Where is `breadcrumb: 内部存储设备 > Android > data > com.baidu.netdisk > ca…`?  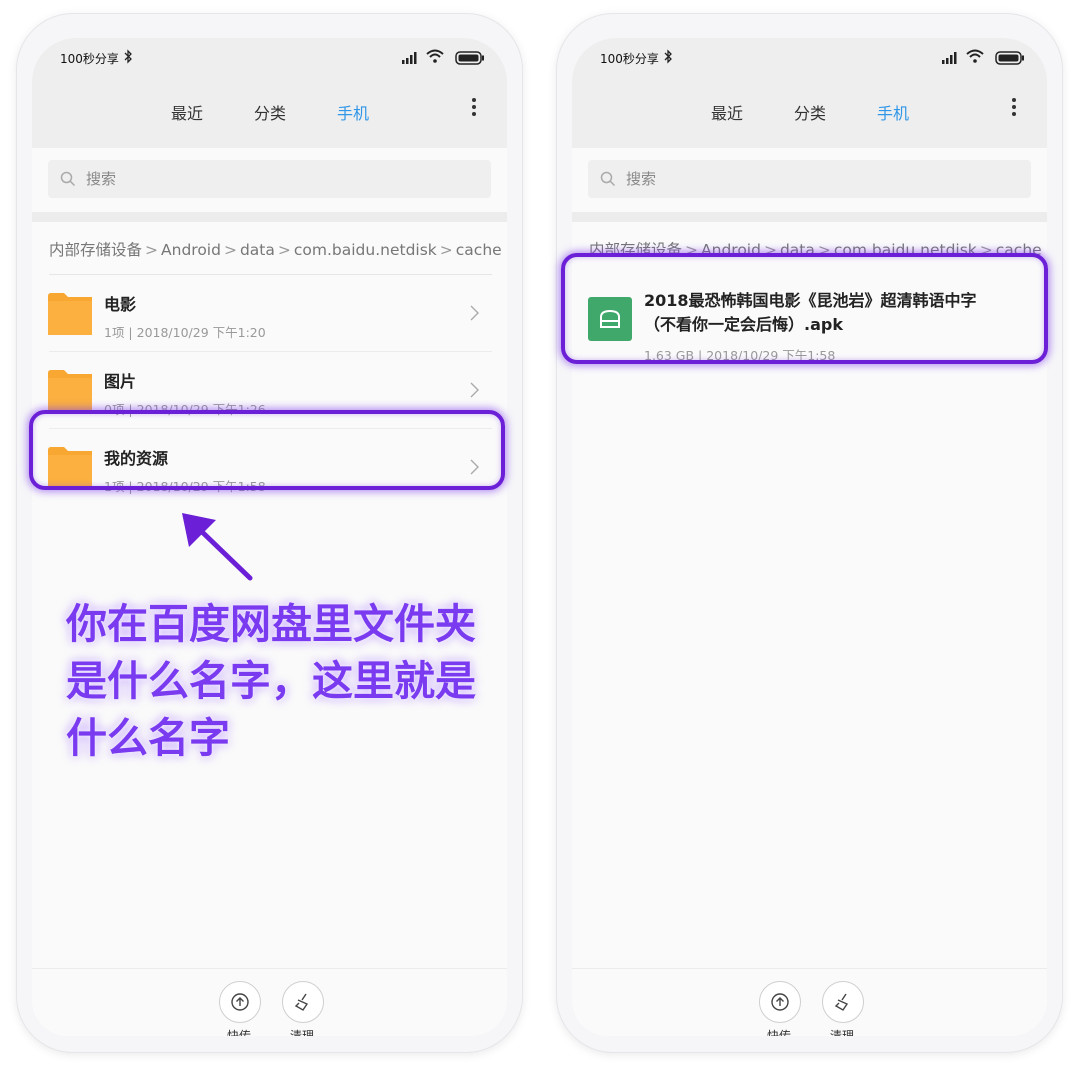
breadcrumb: 内部存储设备 > Android > data > com.baidu.netdisk > ca… is located at coordinates (276, 250).